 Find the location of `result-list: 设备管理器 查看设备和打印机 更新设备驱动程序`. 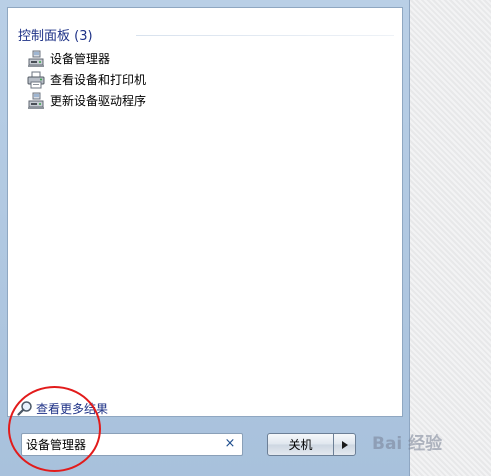

result-list: 设备管理器 查看设备和打印机 更新设备驱动程序 is located at coordinates (212, 79).